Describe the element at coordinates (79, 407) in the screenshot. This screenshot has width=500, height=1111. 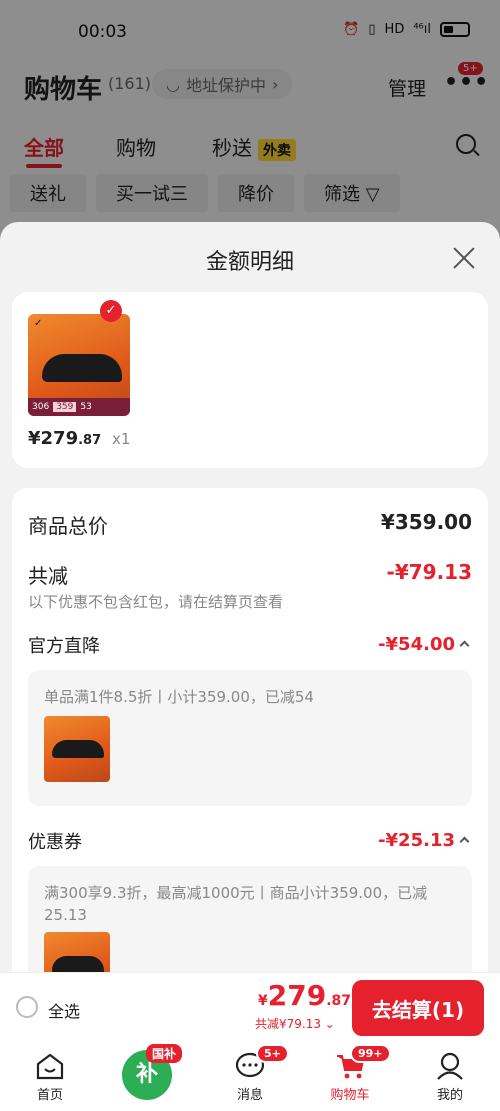
I see `image-price-strip: 306 359 53` at that location.